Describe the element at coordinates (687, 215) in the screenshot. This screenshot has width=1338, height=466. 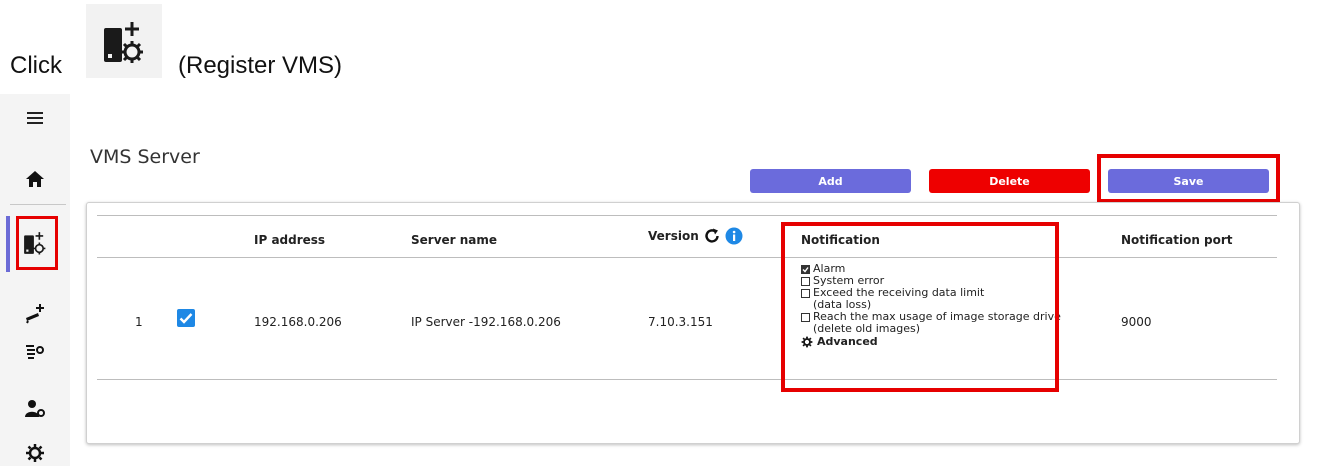
I see `table-top-rule` at that location.